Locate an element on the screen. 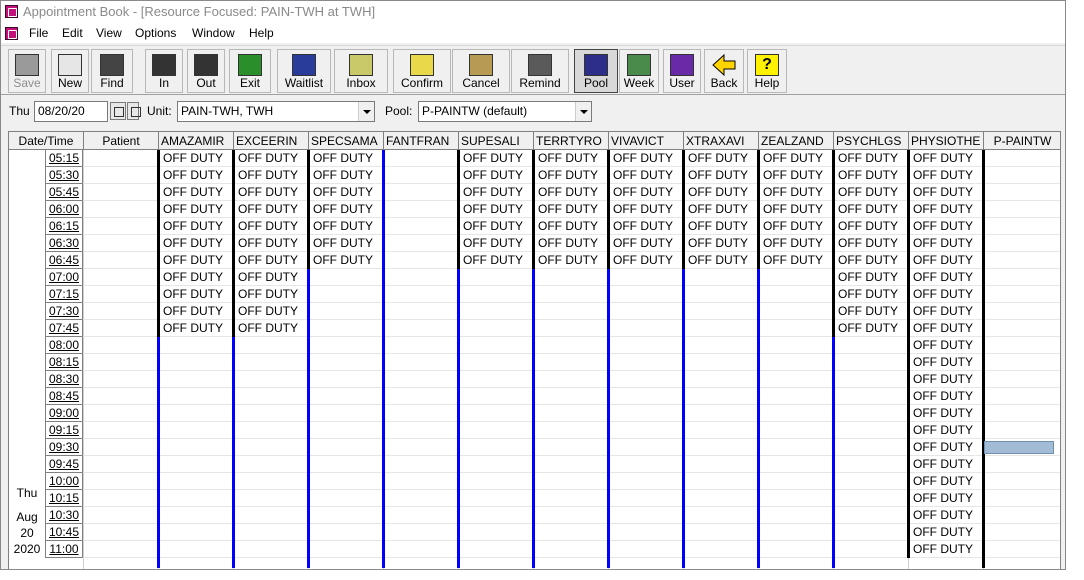 The height and width of the screenshot is (580, 1084). find-button: Find is located at coordinates (112, 71).